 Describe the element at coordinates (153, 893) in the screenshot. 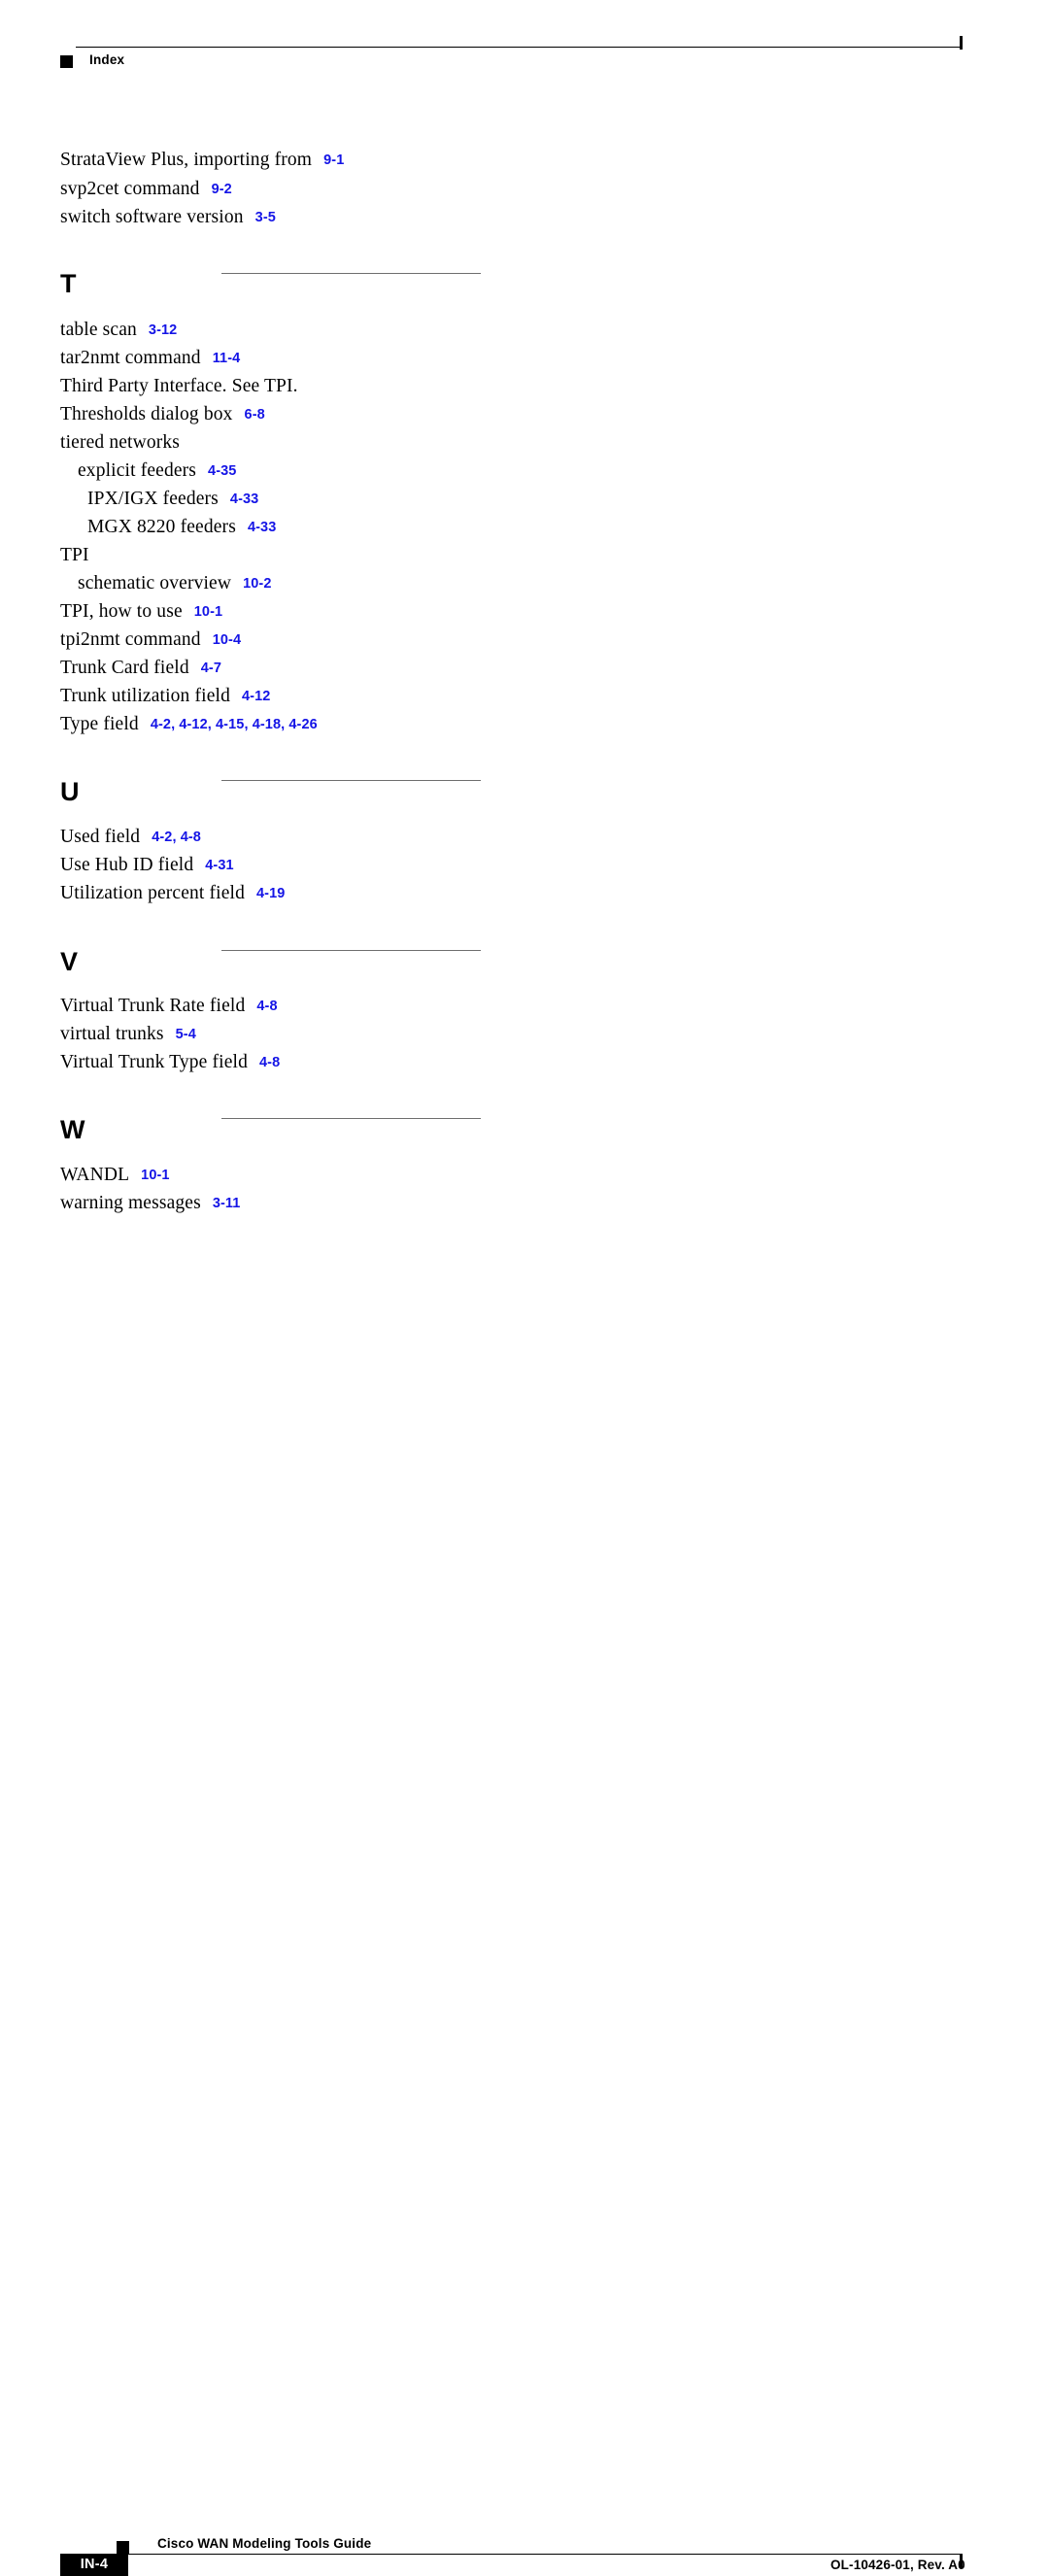

I see `index-entry-term: Utilization percent field` at that location.